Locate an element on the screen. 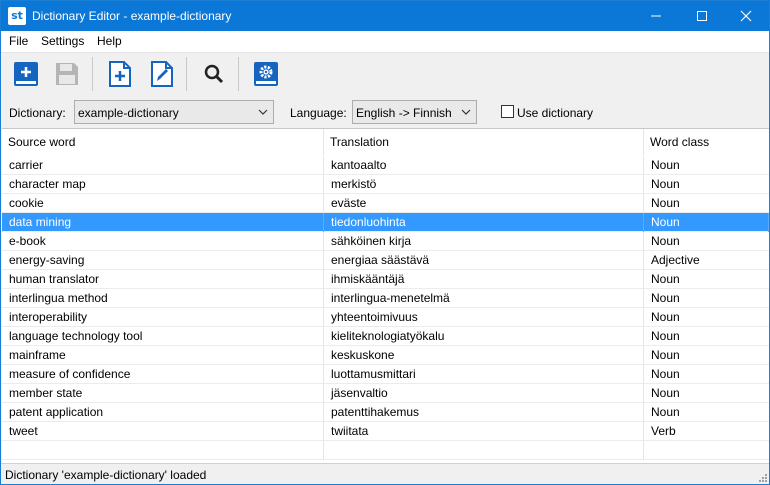 Image resolution: width=770 pixels, height=485 pixels. add-entry-button is located at coordinates (120, 74).